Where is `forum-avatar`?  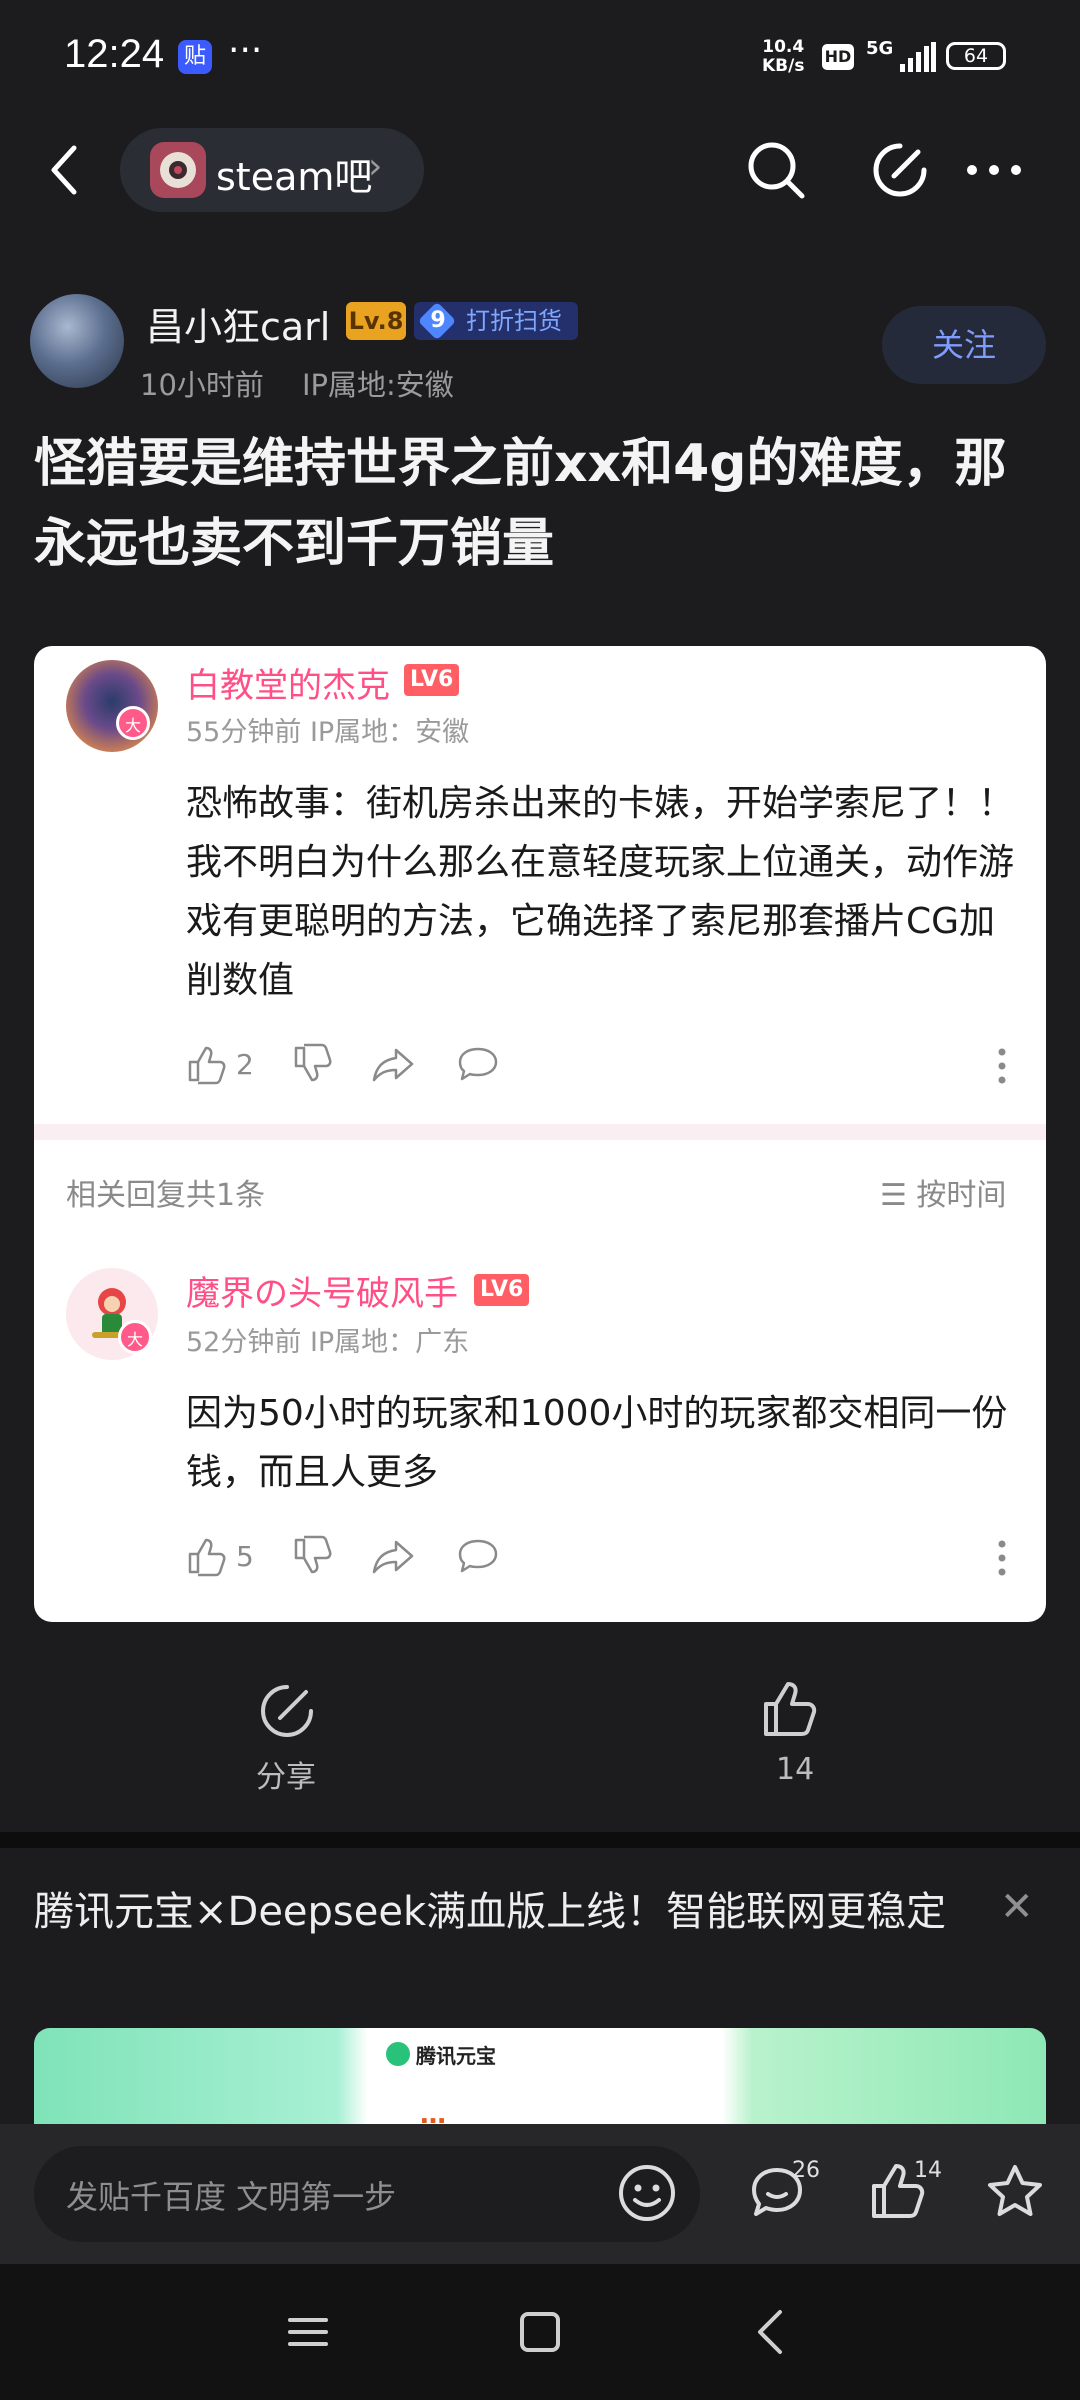
forum-avatar is located at coordinates (178, 170).